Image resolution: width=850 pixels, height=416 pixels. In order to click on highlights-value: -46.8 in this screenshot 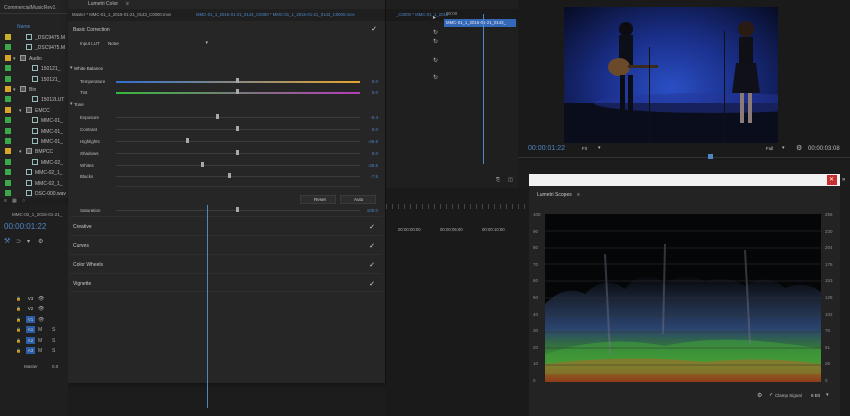, I will do `click(373, 141)`.